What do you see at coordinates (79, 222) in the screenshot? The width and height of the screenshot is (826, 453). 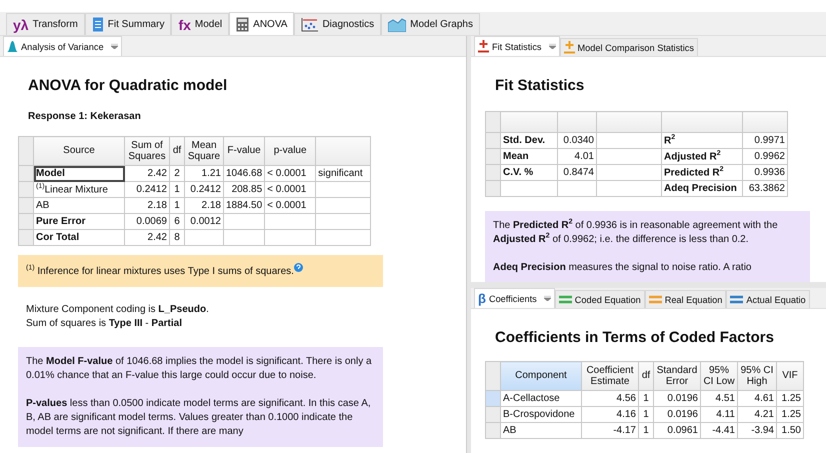 I see `table-cell: Pure Error` at bounding box center [79, 222].